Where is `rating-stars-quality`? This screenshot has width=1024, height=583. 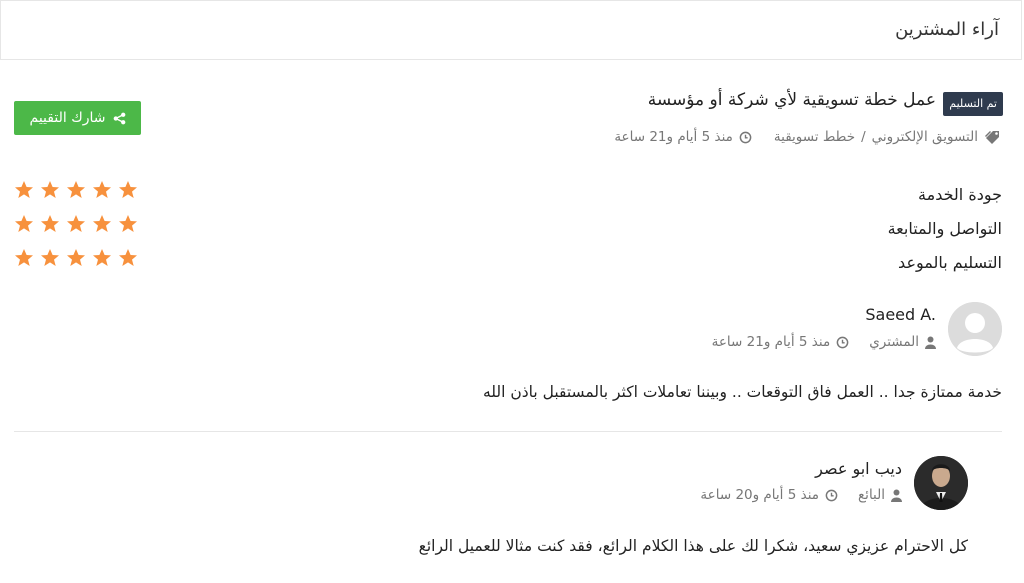
rating-stars-quality is located at coordinates (76, 190).